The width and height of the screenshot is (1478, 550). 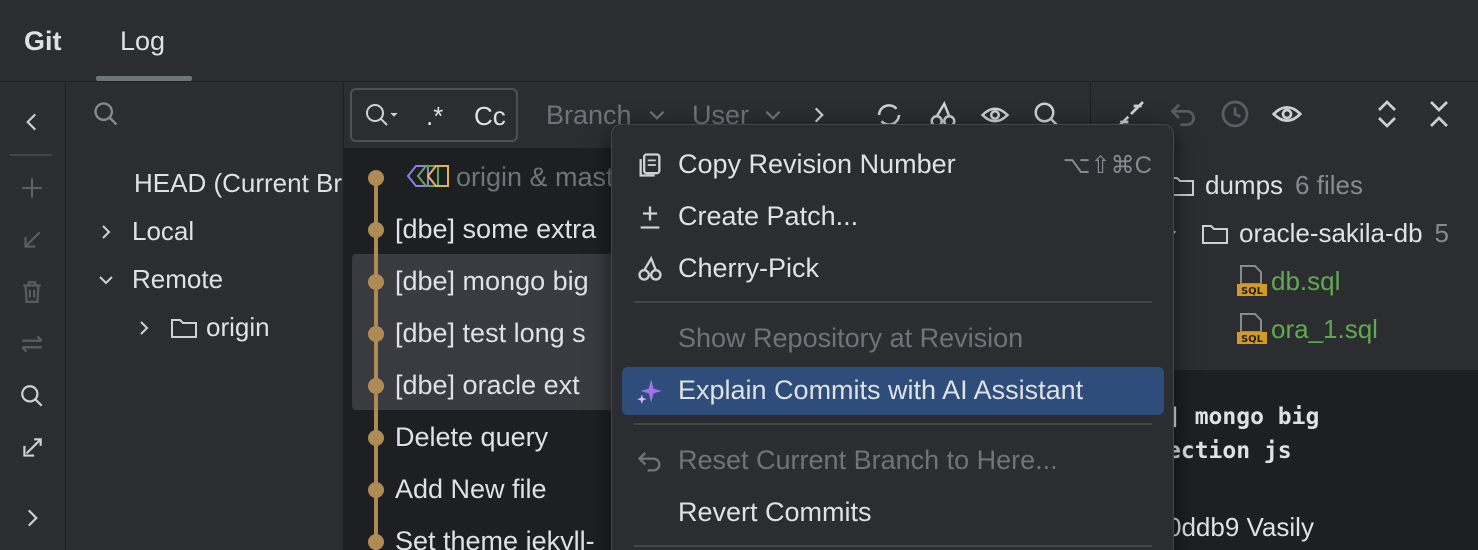 I want to click on eye-icon, so click(x=1287, y=114).